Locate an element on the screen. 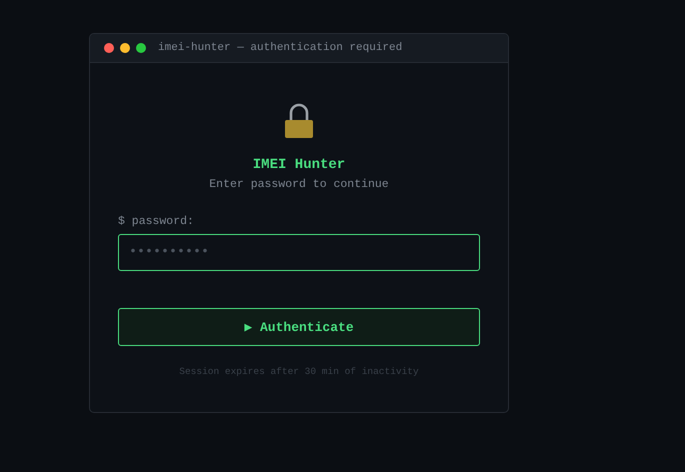  app-title: IMEI Hunter is located at coordinates (299, 165).